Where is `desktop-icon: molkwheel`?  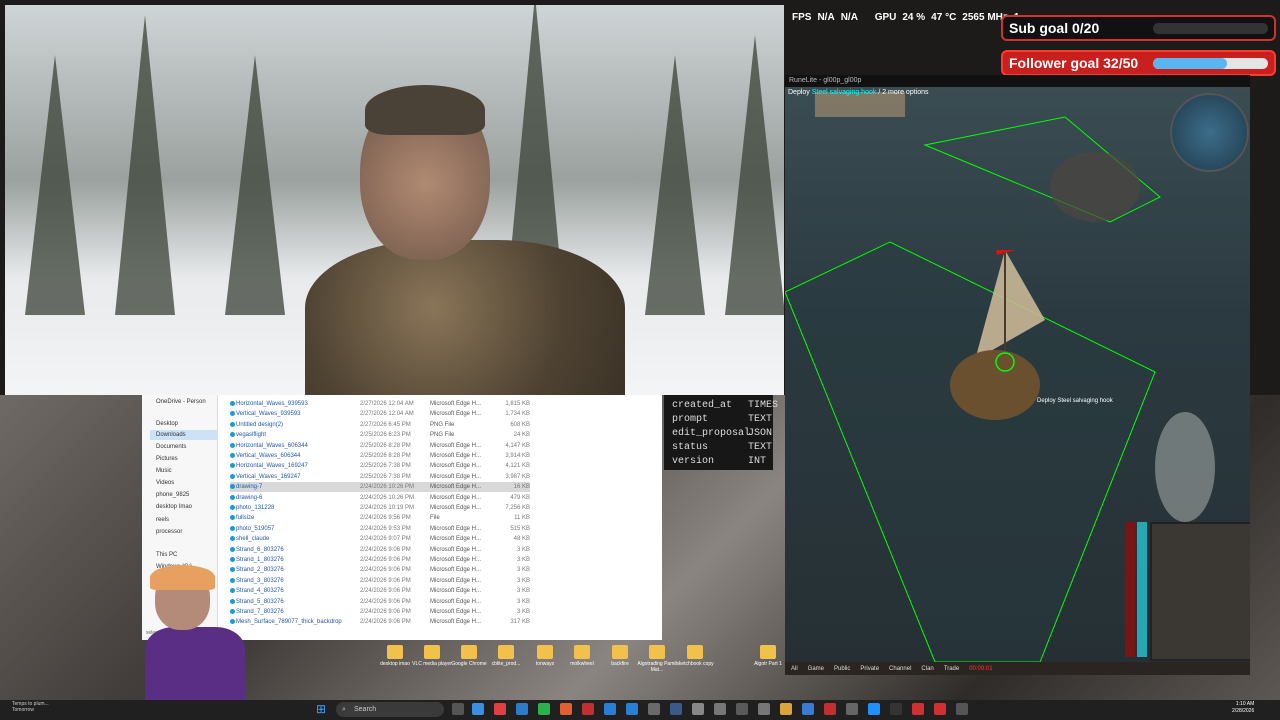 desktop-icon: molkwheel is located at coordinates (582, 656).